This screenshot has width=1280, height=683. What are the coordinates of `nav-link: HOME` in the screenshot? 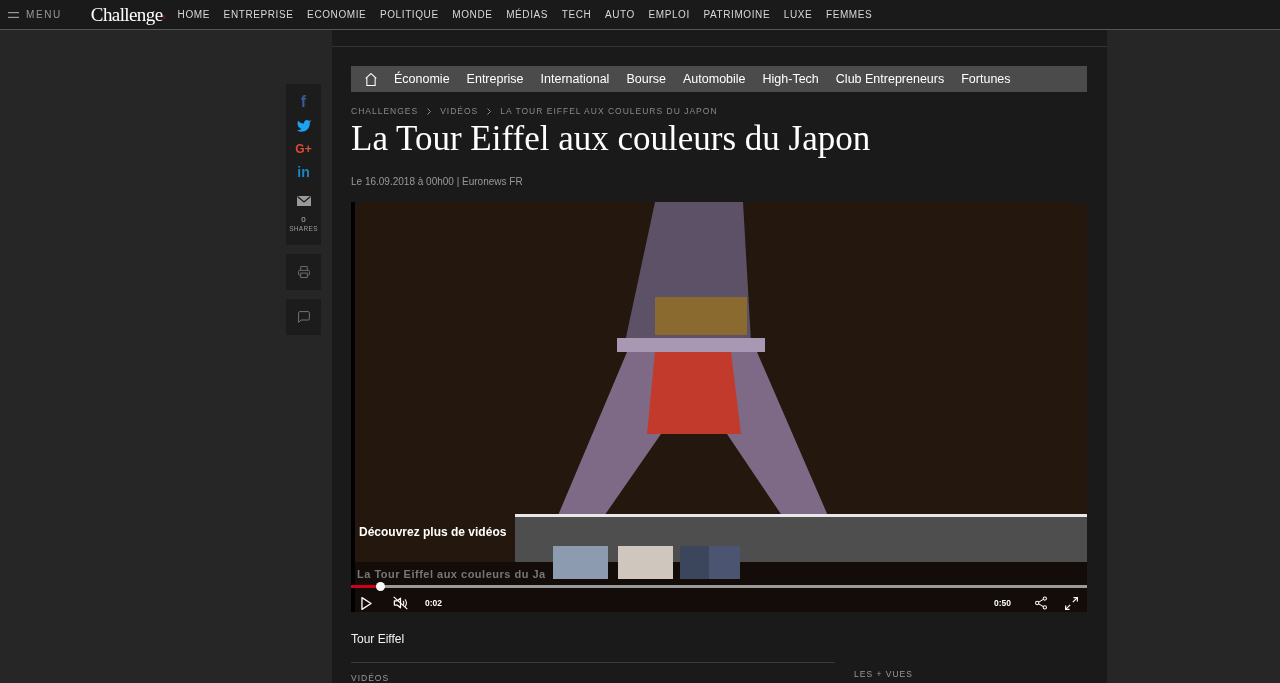 It's located at (193, 14).